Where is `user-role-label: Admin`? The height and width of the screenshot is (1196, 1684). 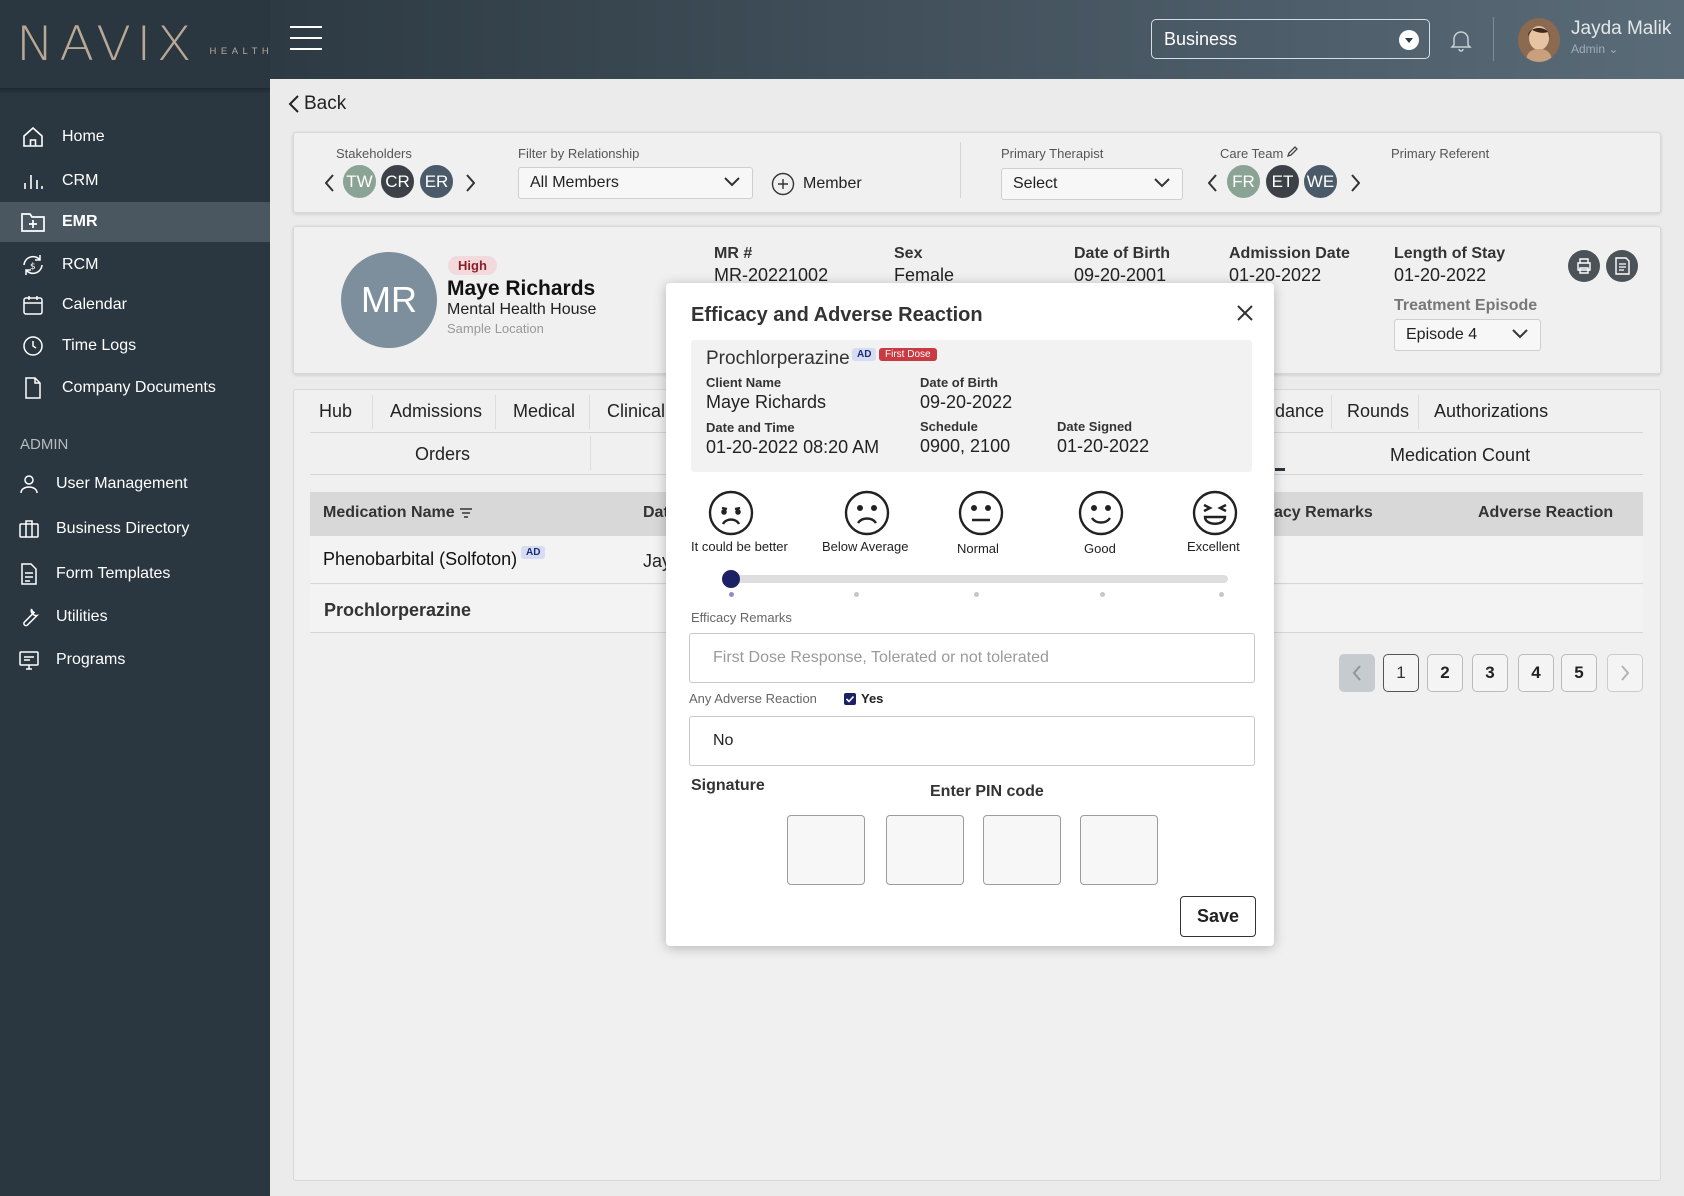
user-role-label: Admin is located at coordinates (1588, 49).